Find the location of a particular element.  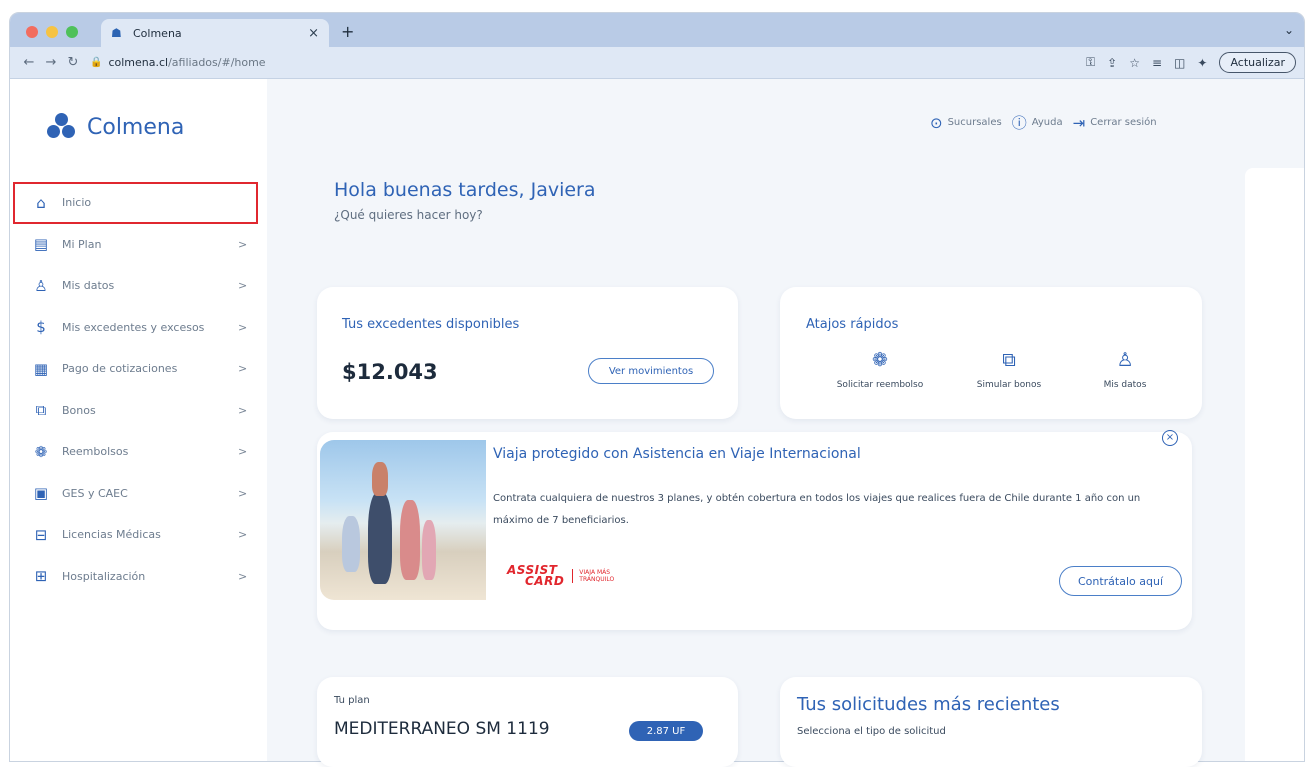

url-field: 🔒 colmena.cl /afiliados/#/home is located at coordinates (178, 62).